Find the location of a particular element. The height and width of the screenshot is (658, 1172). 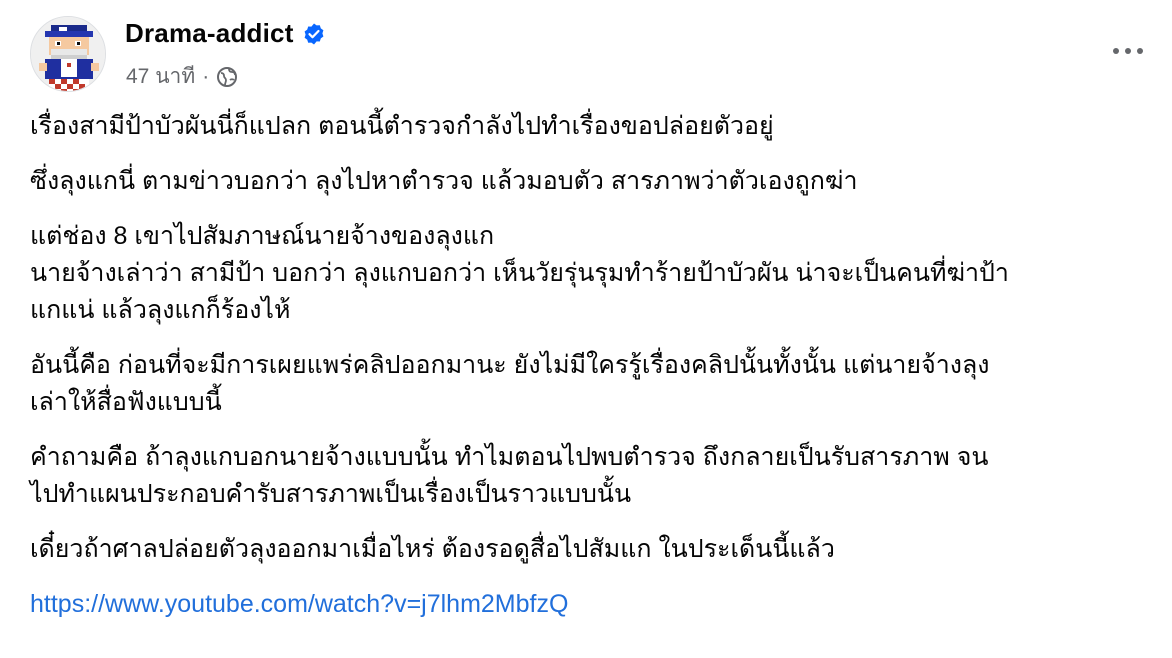

author-header: Drama-addict is located at coordinates (225, 33).